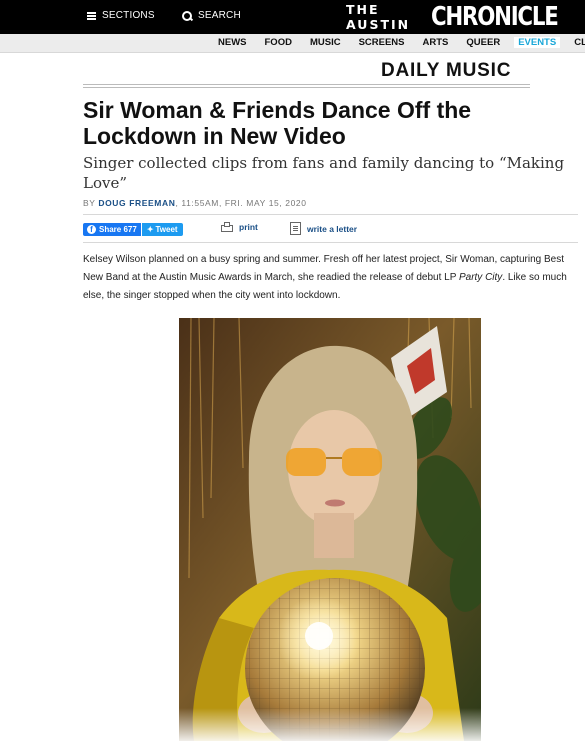 The image size is (585, 741). I want to click on author-link: DOUG FREEMAN, so click(136, 203).